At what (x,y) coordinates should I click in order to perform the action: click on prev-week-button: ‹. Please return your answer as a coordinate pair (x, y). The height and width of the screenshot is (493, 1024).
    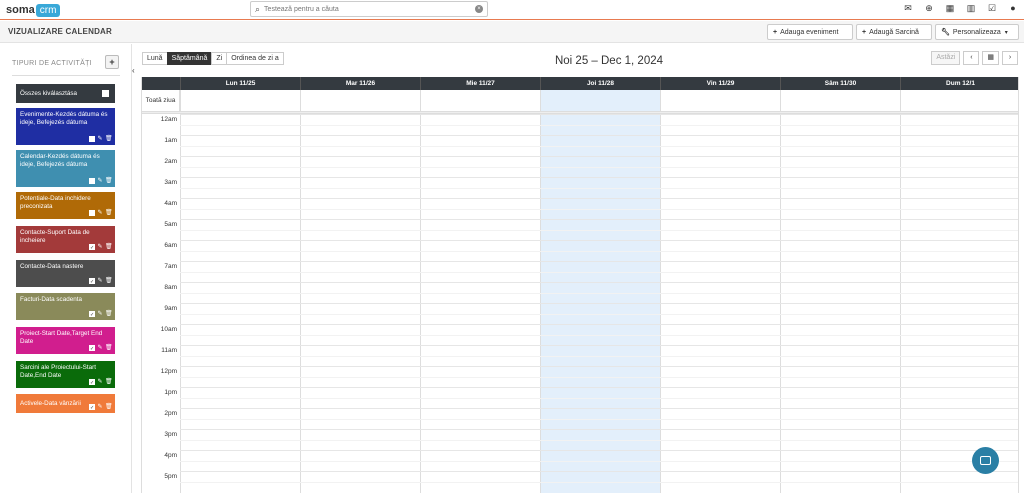
    Looking at the image, I should click on (971, 58).